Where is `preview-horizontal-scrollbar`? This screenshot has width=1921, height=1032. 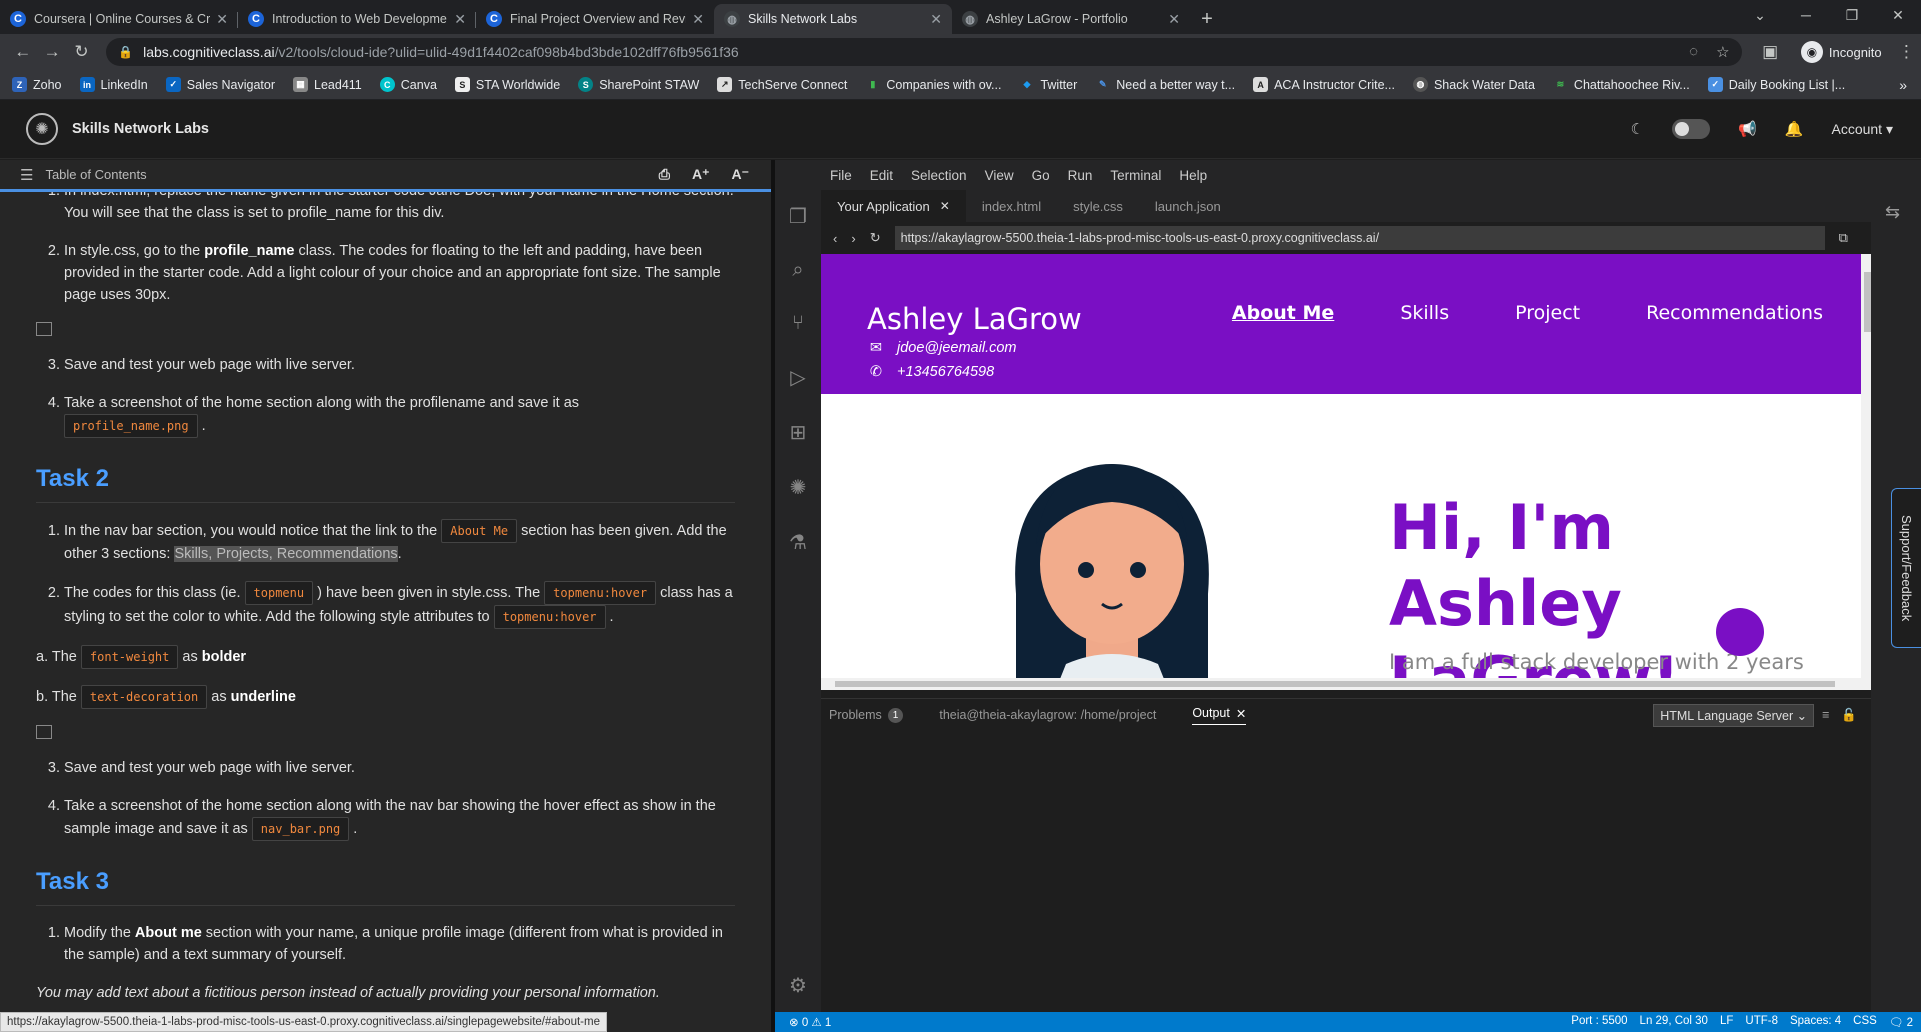
preview-horizontal-scrollbar is located at coordinates (1348, 684).